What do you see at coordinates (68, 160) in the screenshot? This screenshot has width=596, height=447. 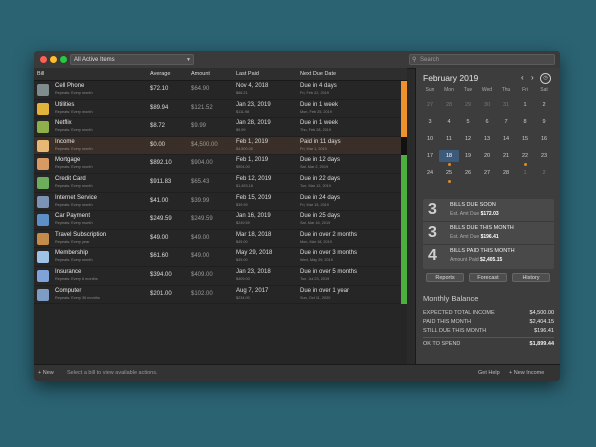 I see `bill-name: Mortgage` at bounding box center [68, 160].